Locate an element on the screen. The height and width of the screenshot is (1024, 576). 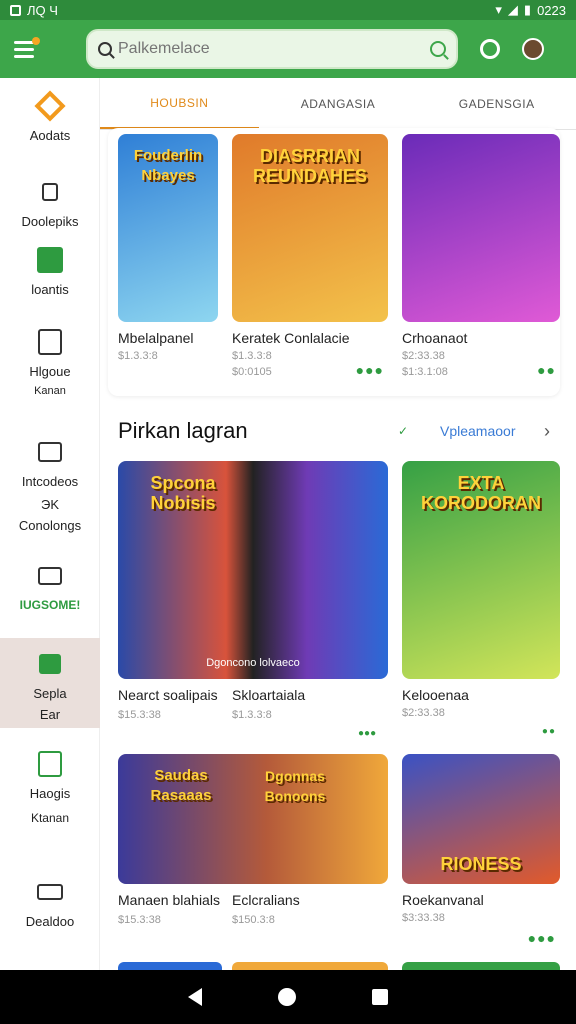
search-icon is located at coordinates (105, 49).